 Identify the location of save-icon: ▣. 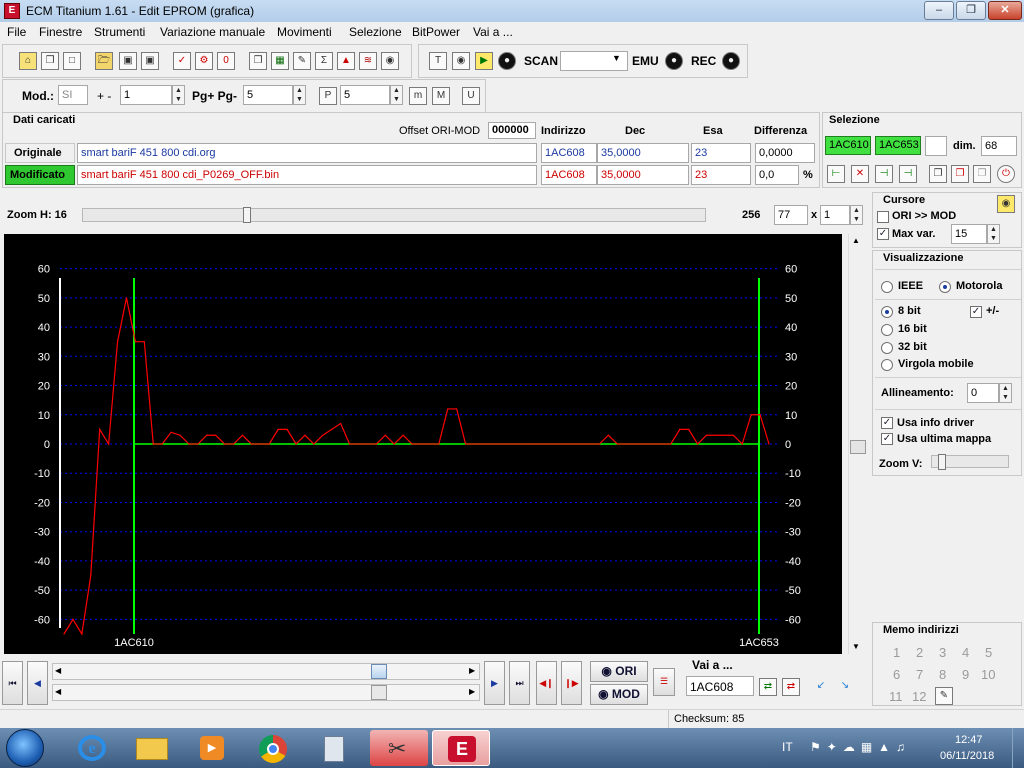
(128, 61).